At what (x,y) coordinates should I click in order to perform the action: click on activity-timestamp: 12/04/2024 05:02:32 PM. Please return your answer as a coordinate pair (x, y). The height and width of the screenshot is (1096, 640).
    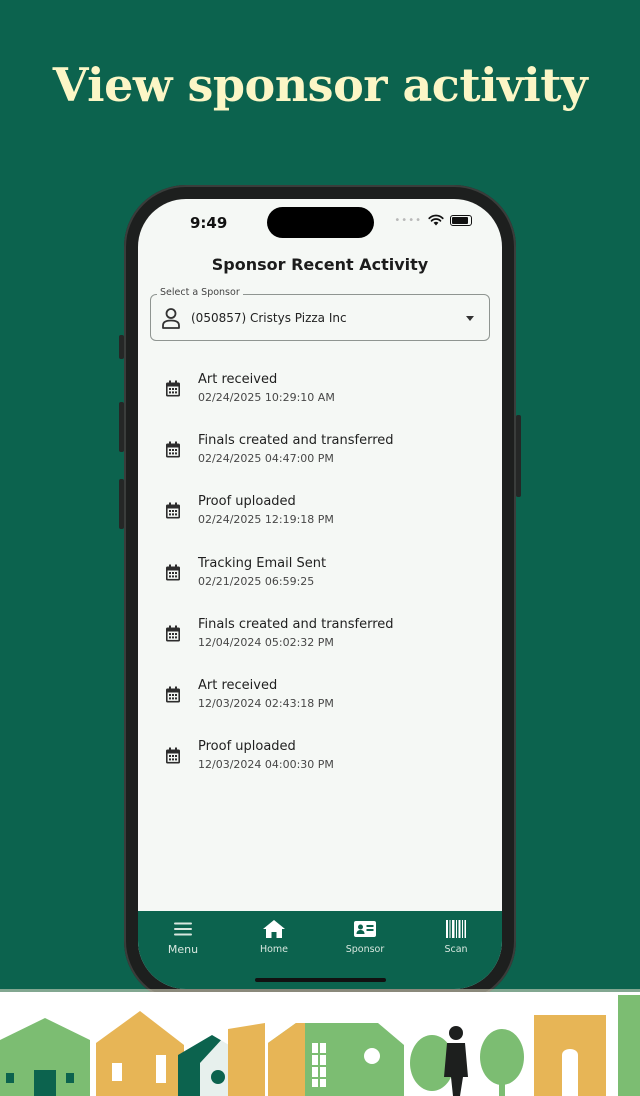
    Looking at the image, I should click on (266, 642).